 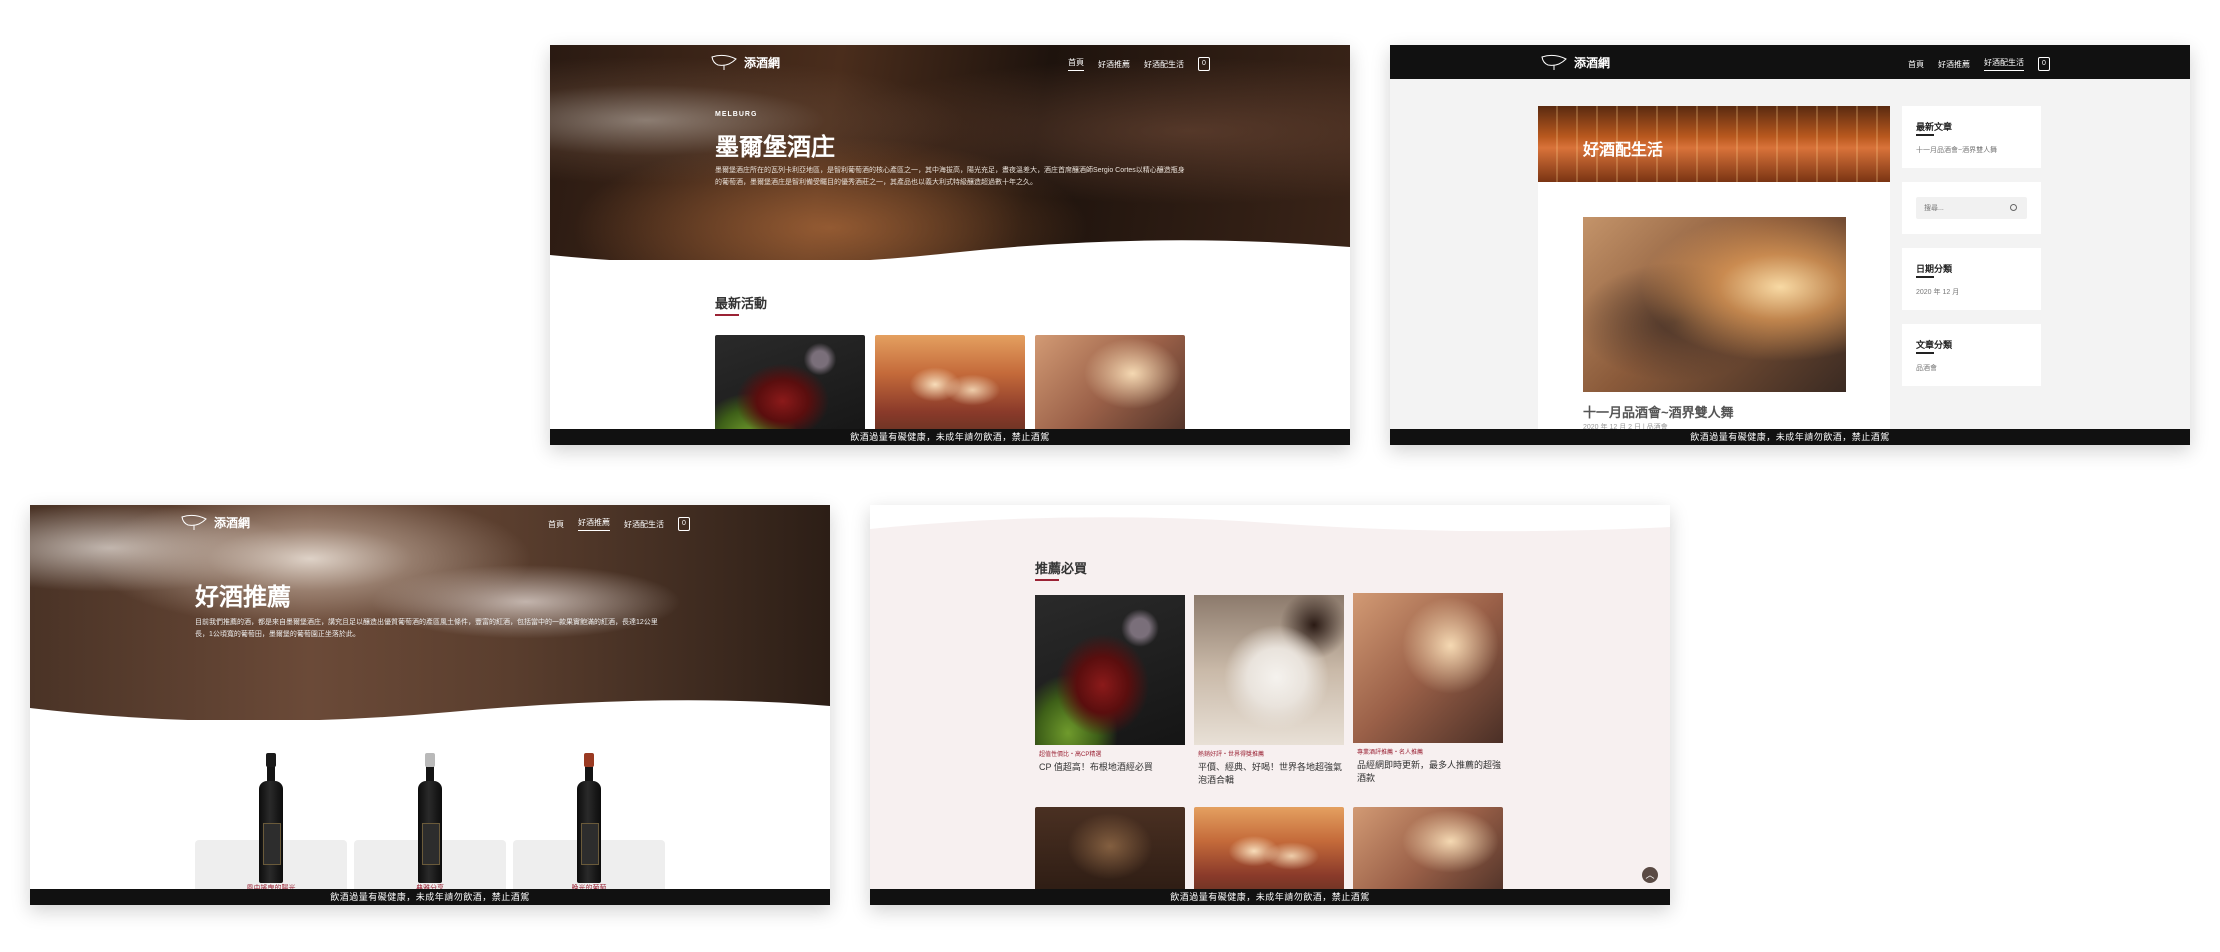 I want to click on product-category: 專業酒評推薦・名人推薦, so click(x=1390, y=753).